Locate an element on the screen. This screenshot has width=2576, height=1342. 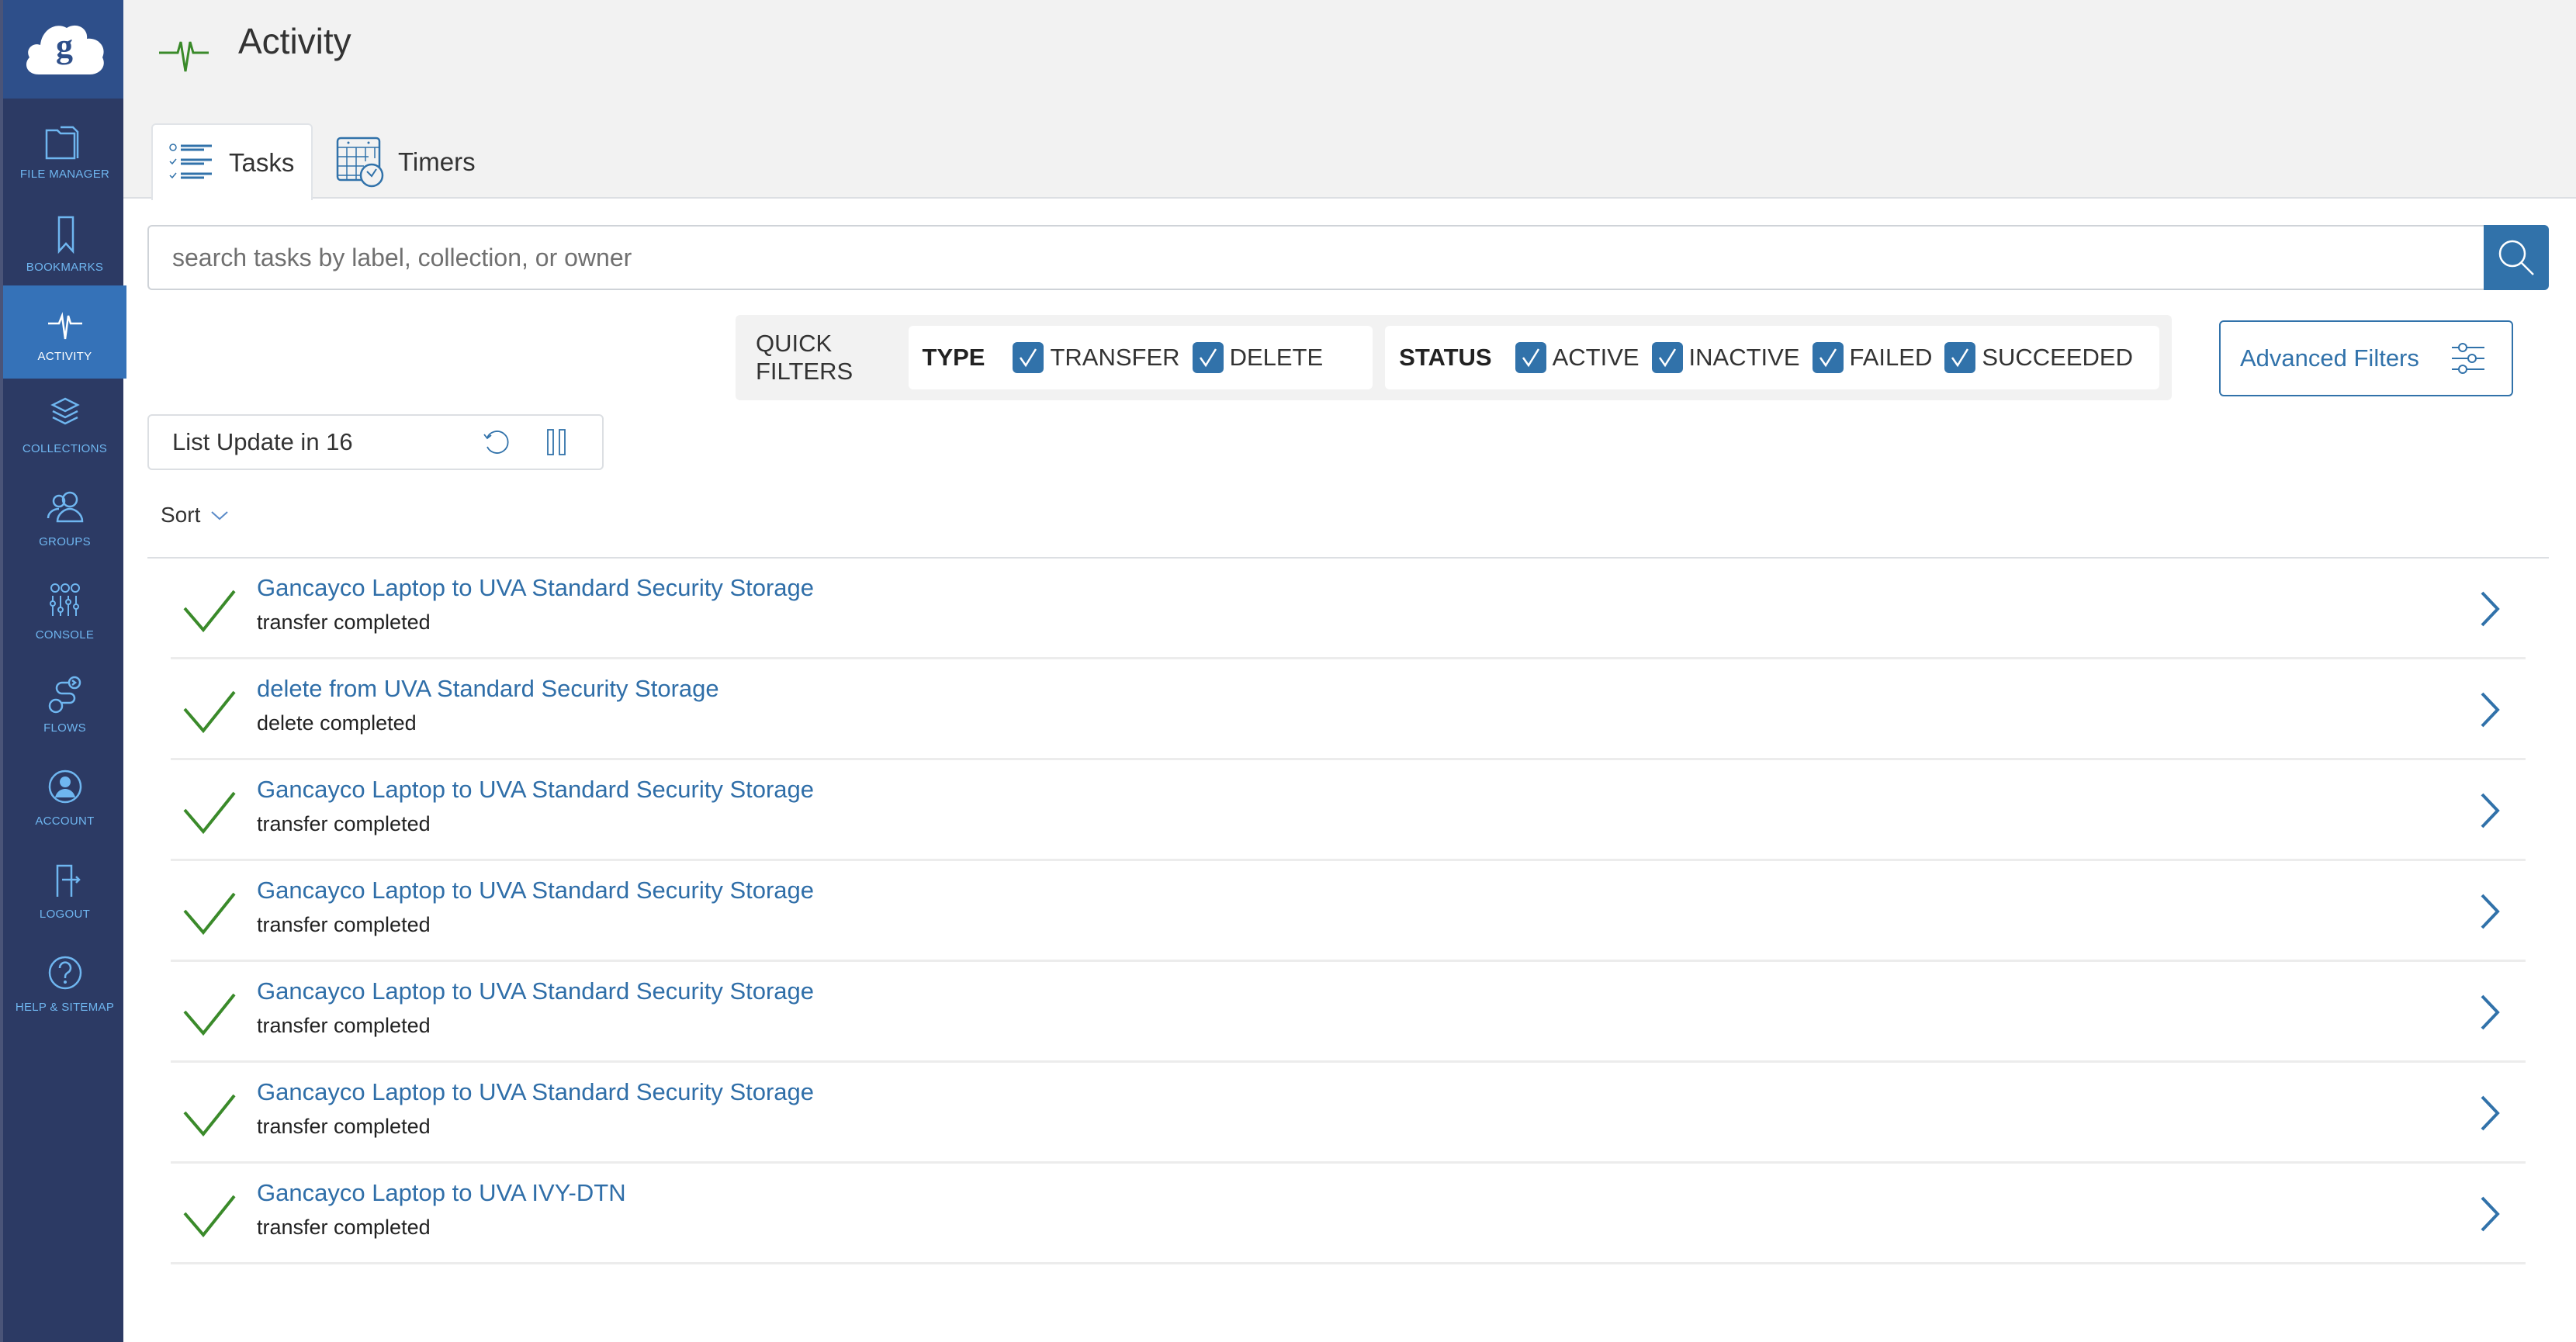
sidebar-item-label: Activity is located at coordinates (64, 356).